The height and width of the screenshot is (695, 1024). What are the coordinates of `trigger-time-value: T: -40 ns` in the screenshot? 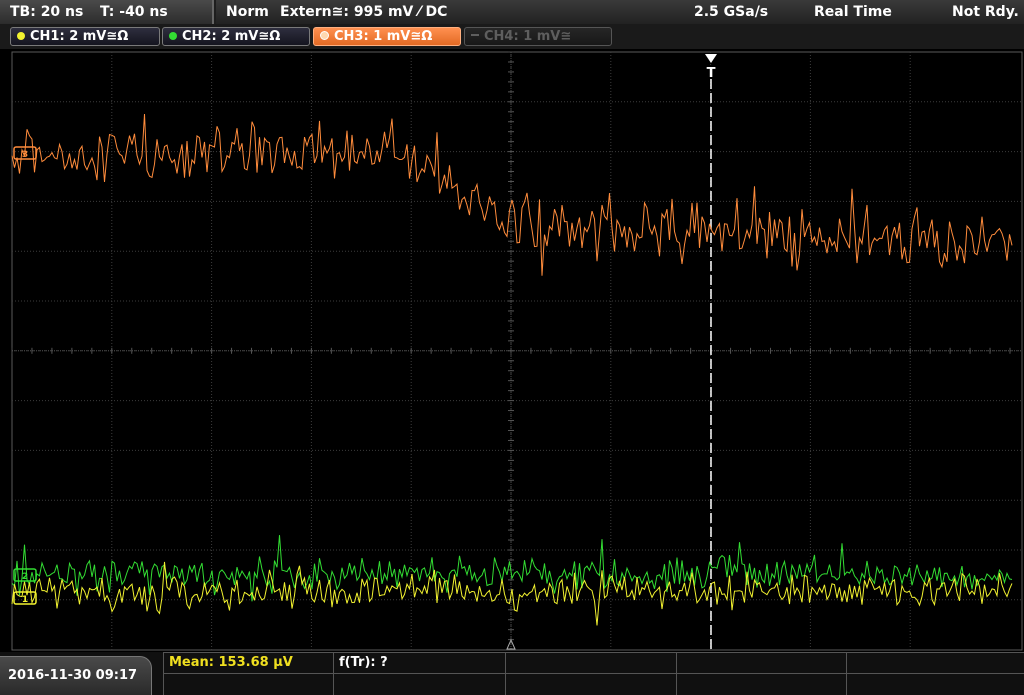 It's located at (134, 12).